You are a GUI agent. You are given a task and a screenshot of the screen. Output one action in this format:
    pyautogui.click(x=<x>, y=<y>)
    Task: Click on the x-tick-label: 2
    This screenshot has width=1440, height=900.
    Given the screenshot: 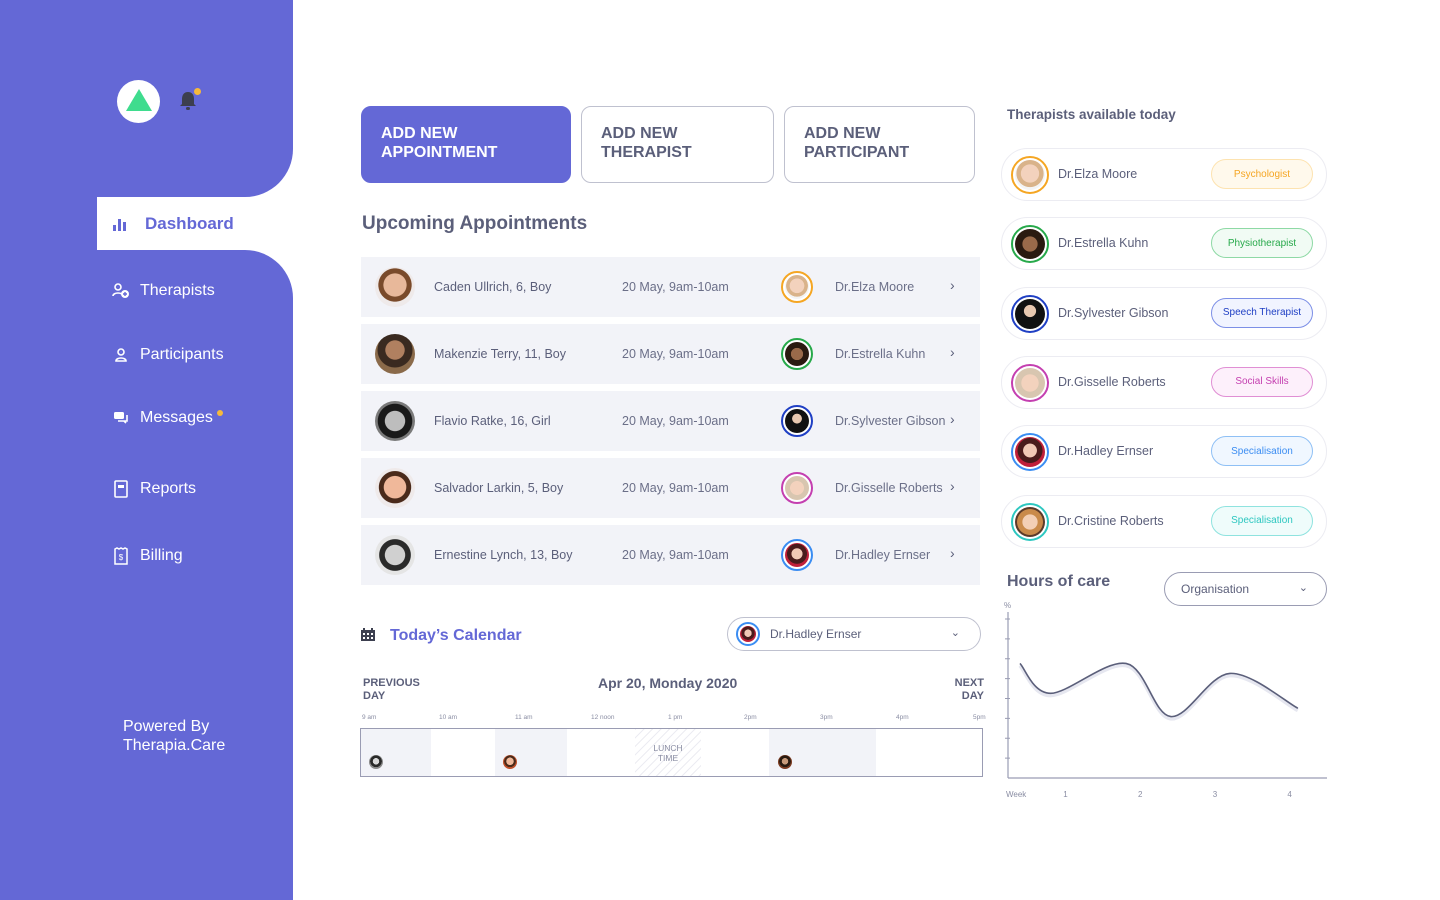 What is the action you would take?
    pyautogui.click(x=1140, y=794)
    